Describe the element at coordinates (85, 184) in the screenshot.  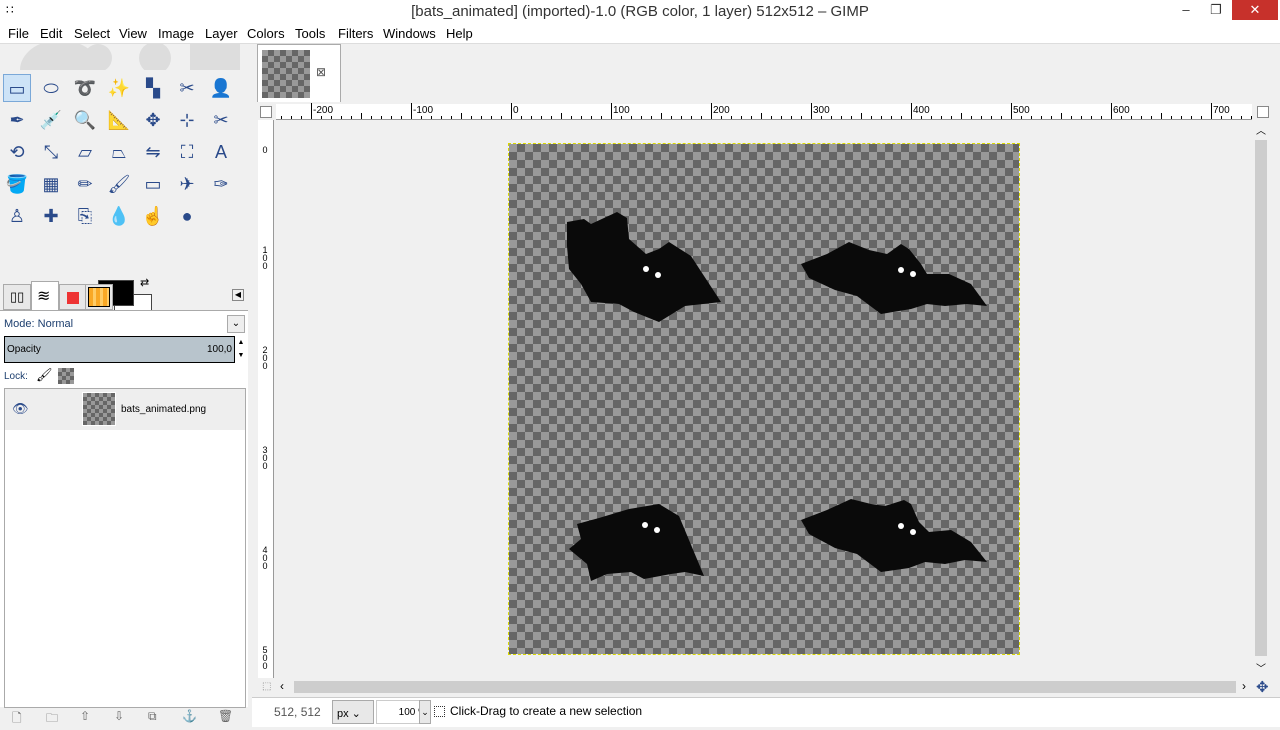
I see `pencil-tool-icon: ✏` at that location.